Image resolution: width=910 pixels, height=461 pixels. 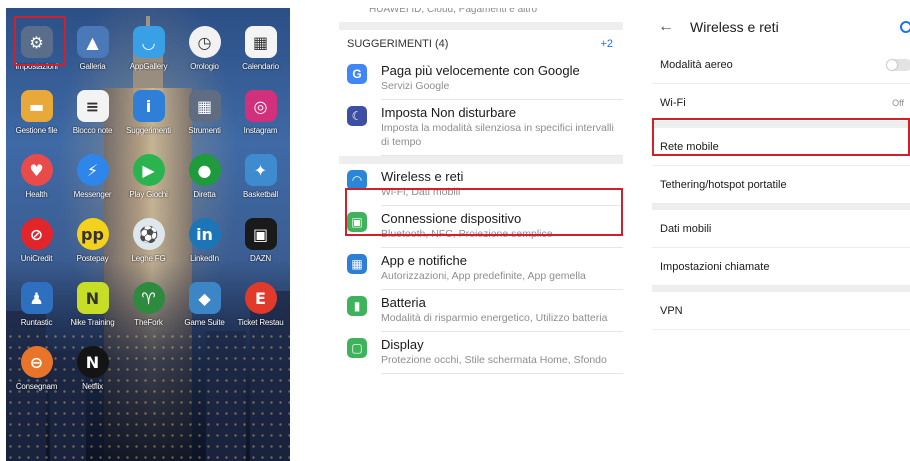 I want to click on app-messenger: ⚡ Messenger, so click(x=92, y=178).